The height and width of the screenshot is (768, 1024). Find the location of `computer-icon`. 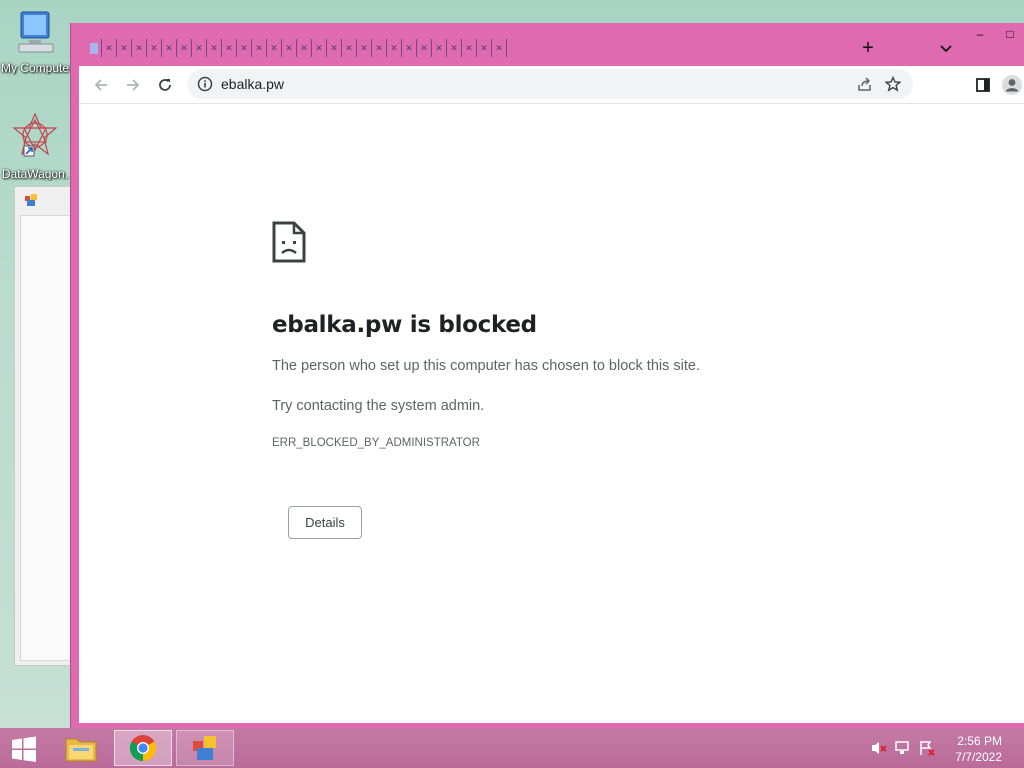

computer-icon is located at coordinates (36, 32).